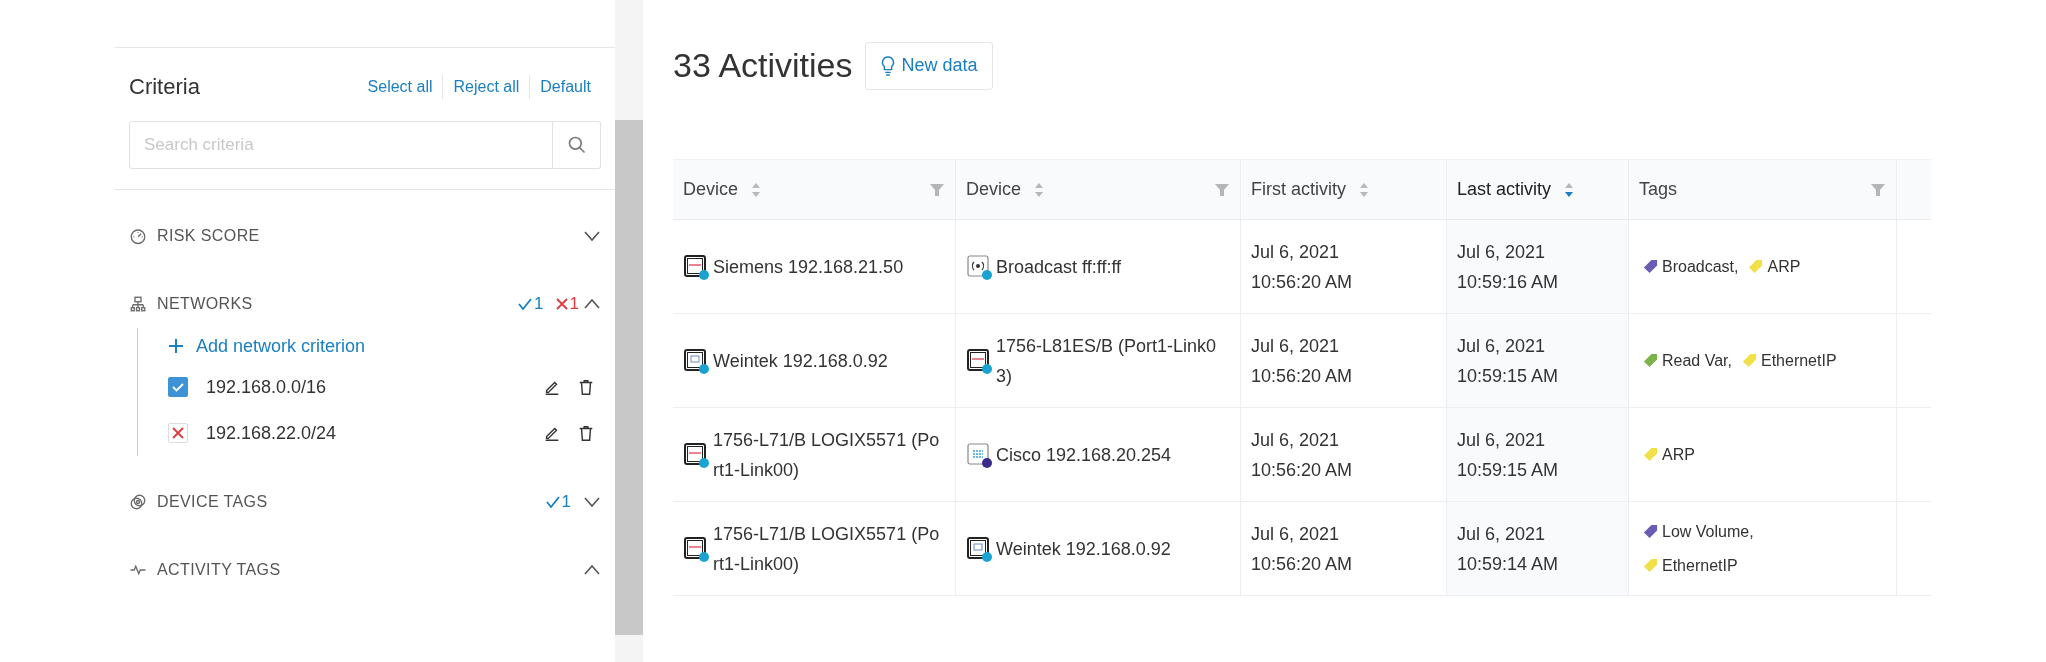 The width and height of the screenshot is (2046, 662). What do you see at coordinates (1763, 189) in the screenshot?
I see `column-header: Tags` at bounding box center [1763, 189].